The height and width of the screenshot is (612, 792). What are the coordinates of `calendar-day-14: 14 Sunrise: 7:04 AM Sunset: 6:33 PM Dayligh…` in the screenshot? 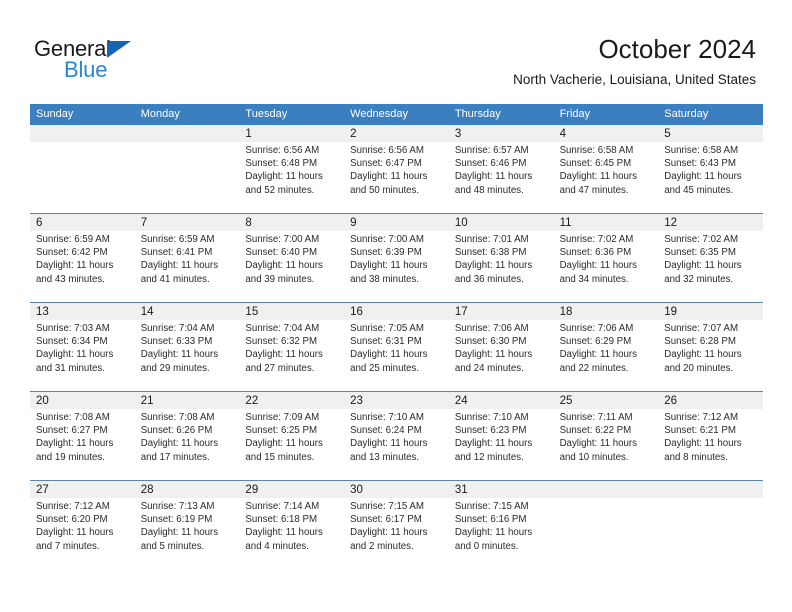 It's located at (187, 347).